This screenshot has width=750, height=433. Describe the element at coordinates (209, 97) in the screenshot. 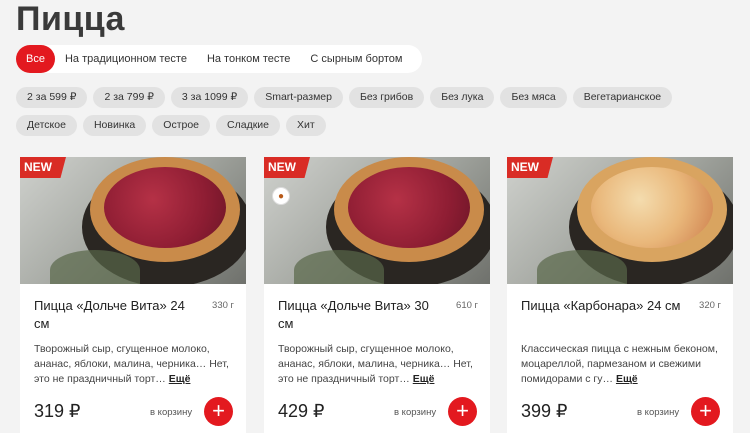

I see `filter-chip: 3 за 1099 ₽` at that location.